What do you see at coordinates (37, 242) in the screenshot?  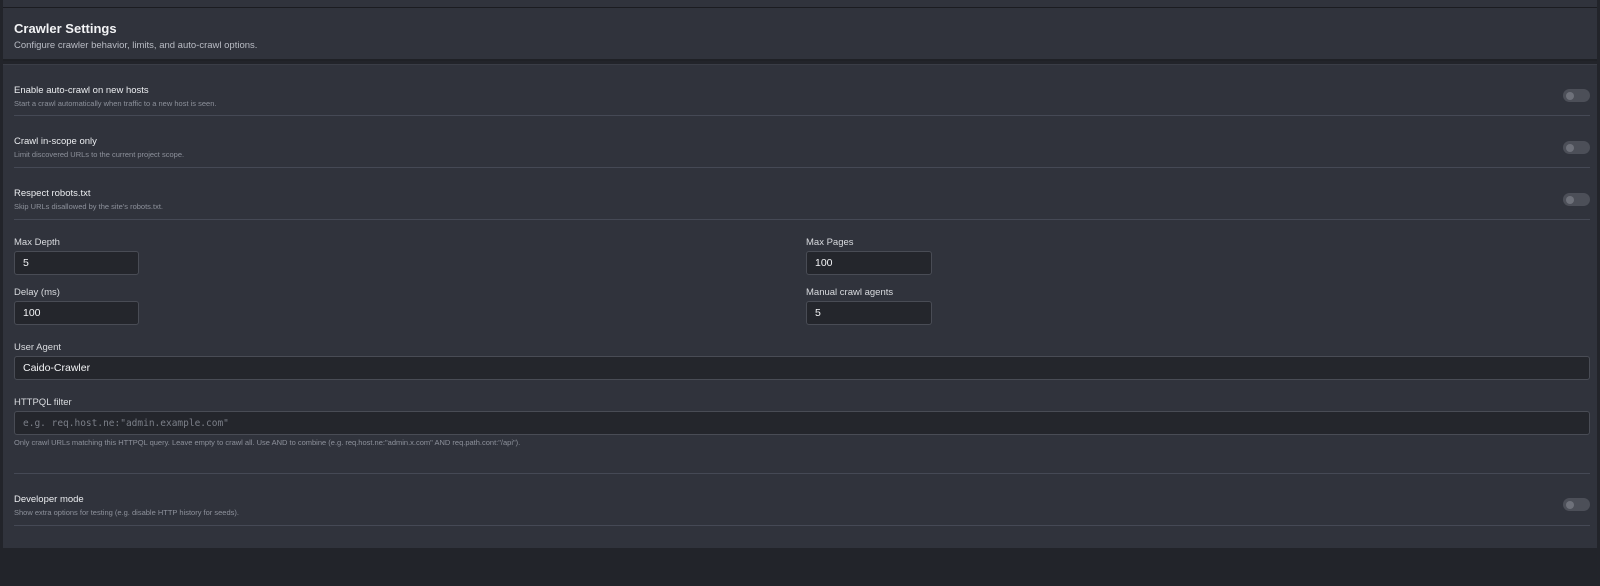 I see `max-depth-label: Max Depth` at bounding box center [37, 242].